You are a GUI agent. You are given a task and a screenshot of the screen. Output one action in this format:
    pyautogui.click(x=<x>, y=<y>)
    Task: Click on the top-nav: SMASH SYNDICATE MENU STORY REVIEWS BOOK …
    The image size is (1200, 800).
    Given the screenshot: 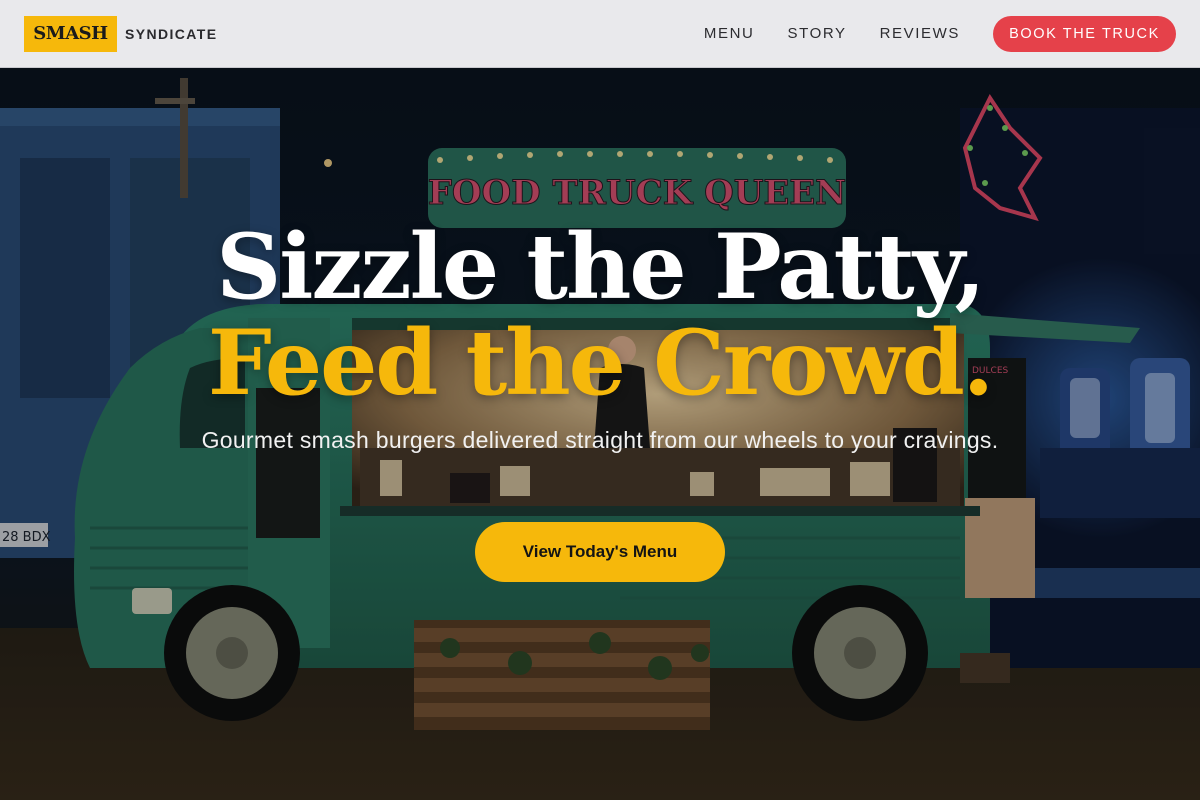 What is the action you would take?
    pyautogui.click(x=600, y=34)
    